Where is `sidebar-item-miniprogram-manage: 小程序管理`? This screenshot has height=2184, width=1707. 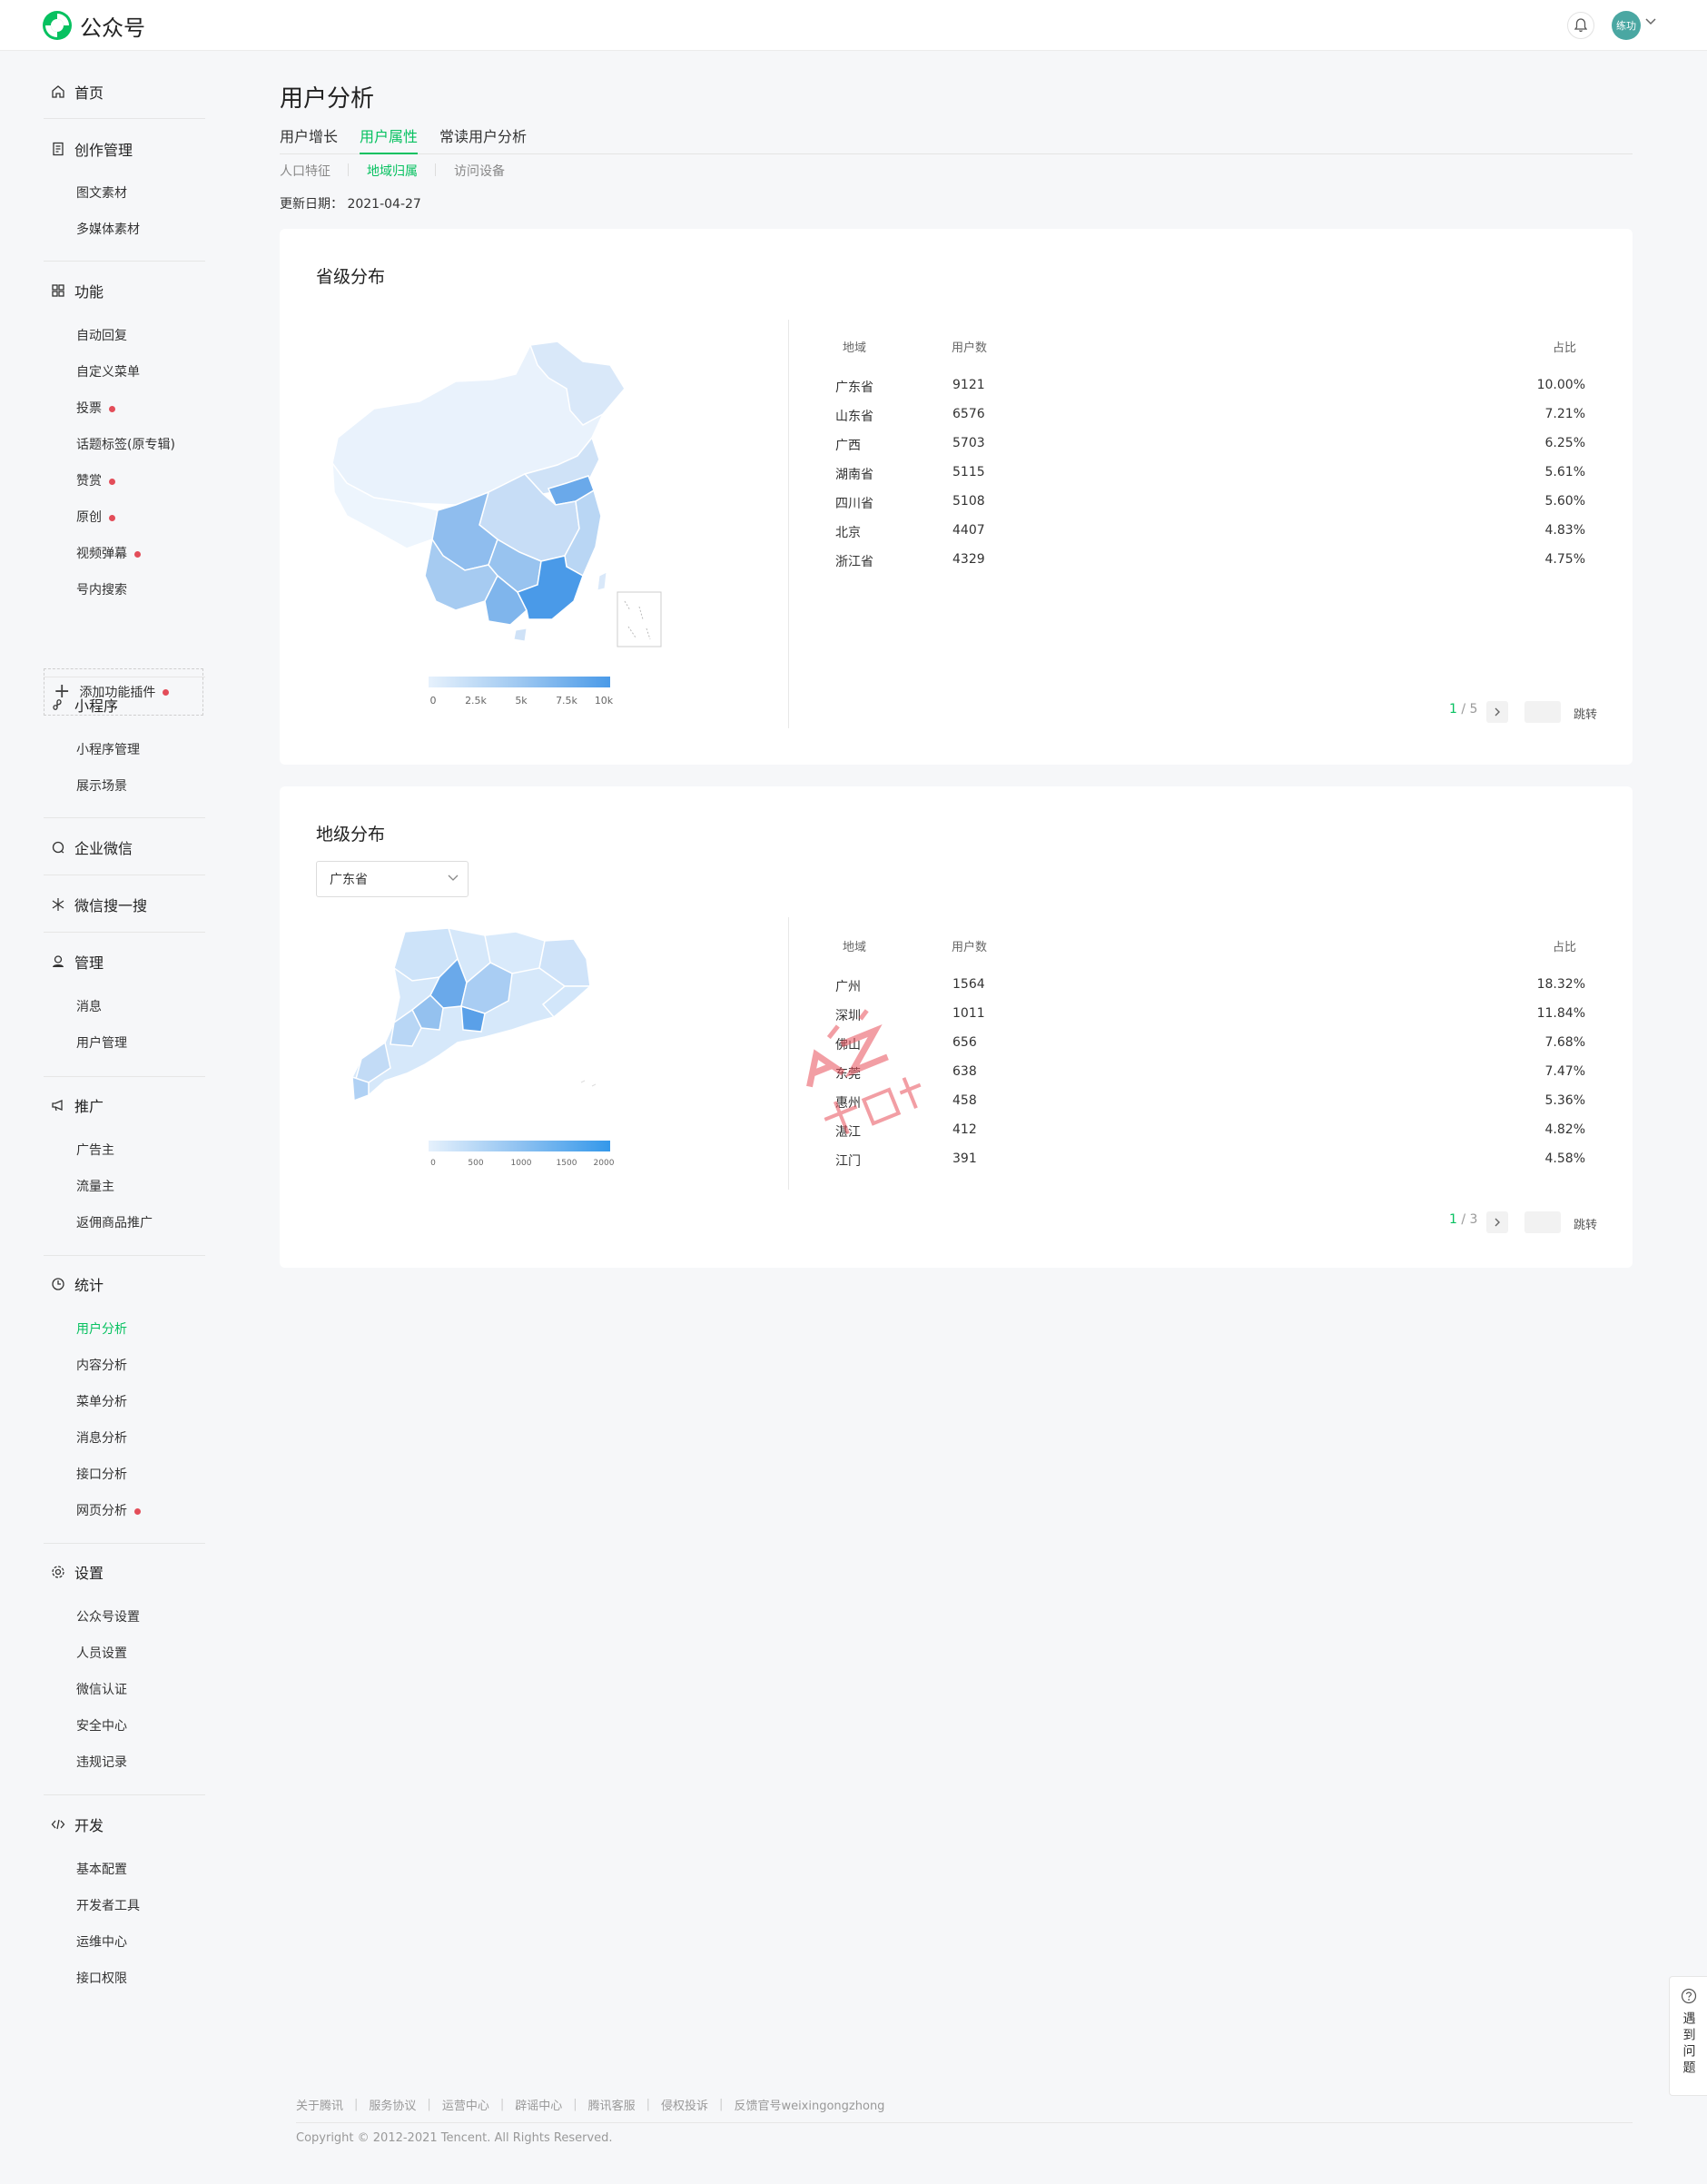
sidebar-item-miniprogram-manage: 小程序管理 is located at coordinates (108, 750).